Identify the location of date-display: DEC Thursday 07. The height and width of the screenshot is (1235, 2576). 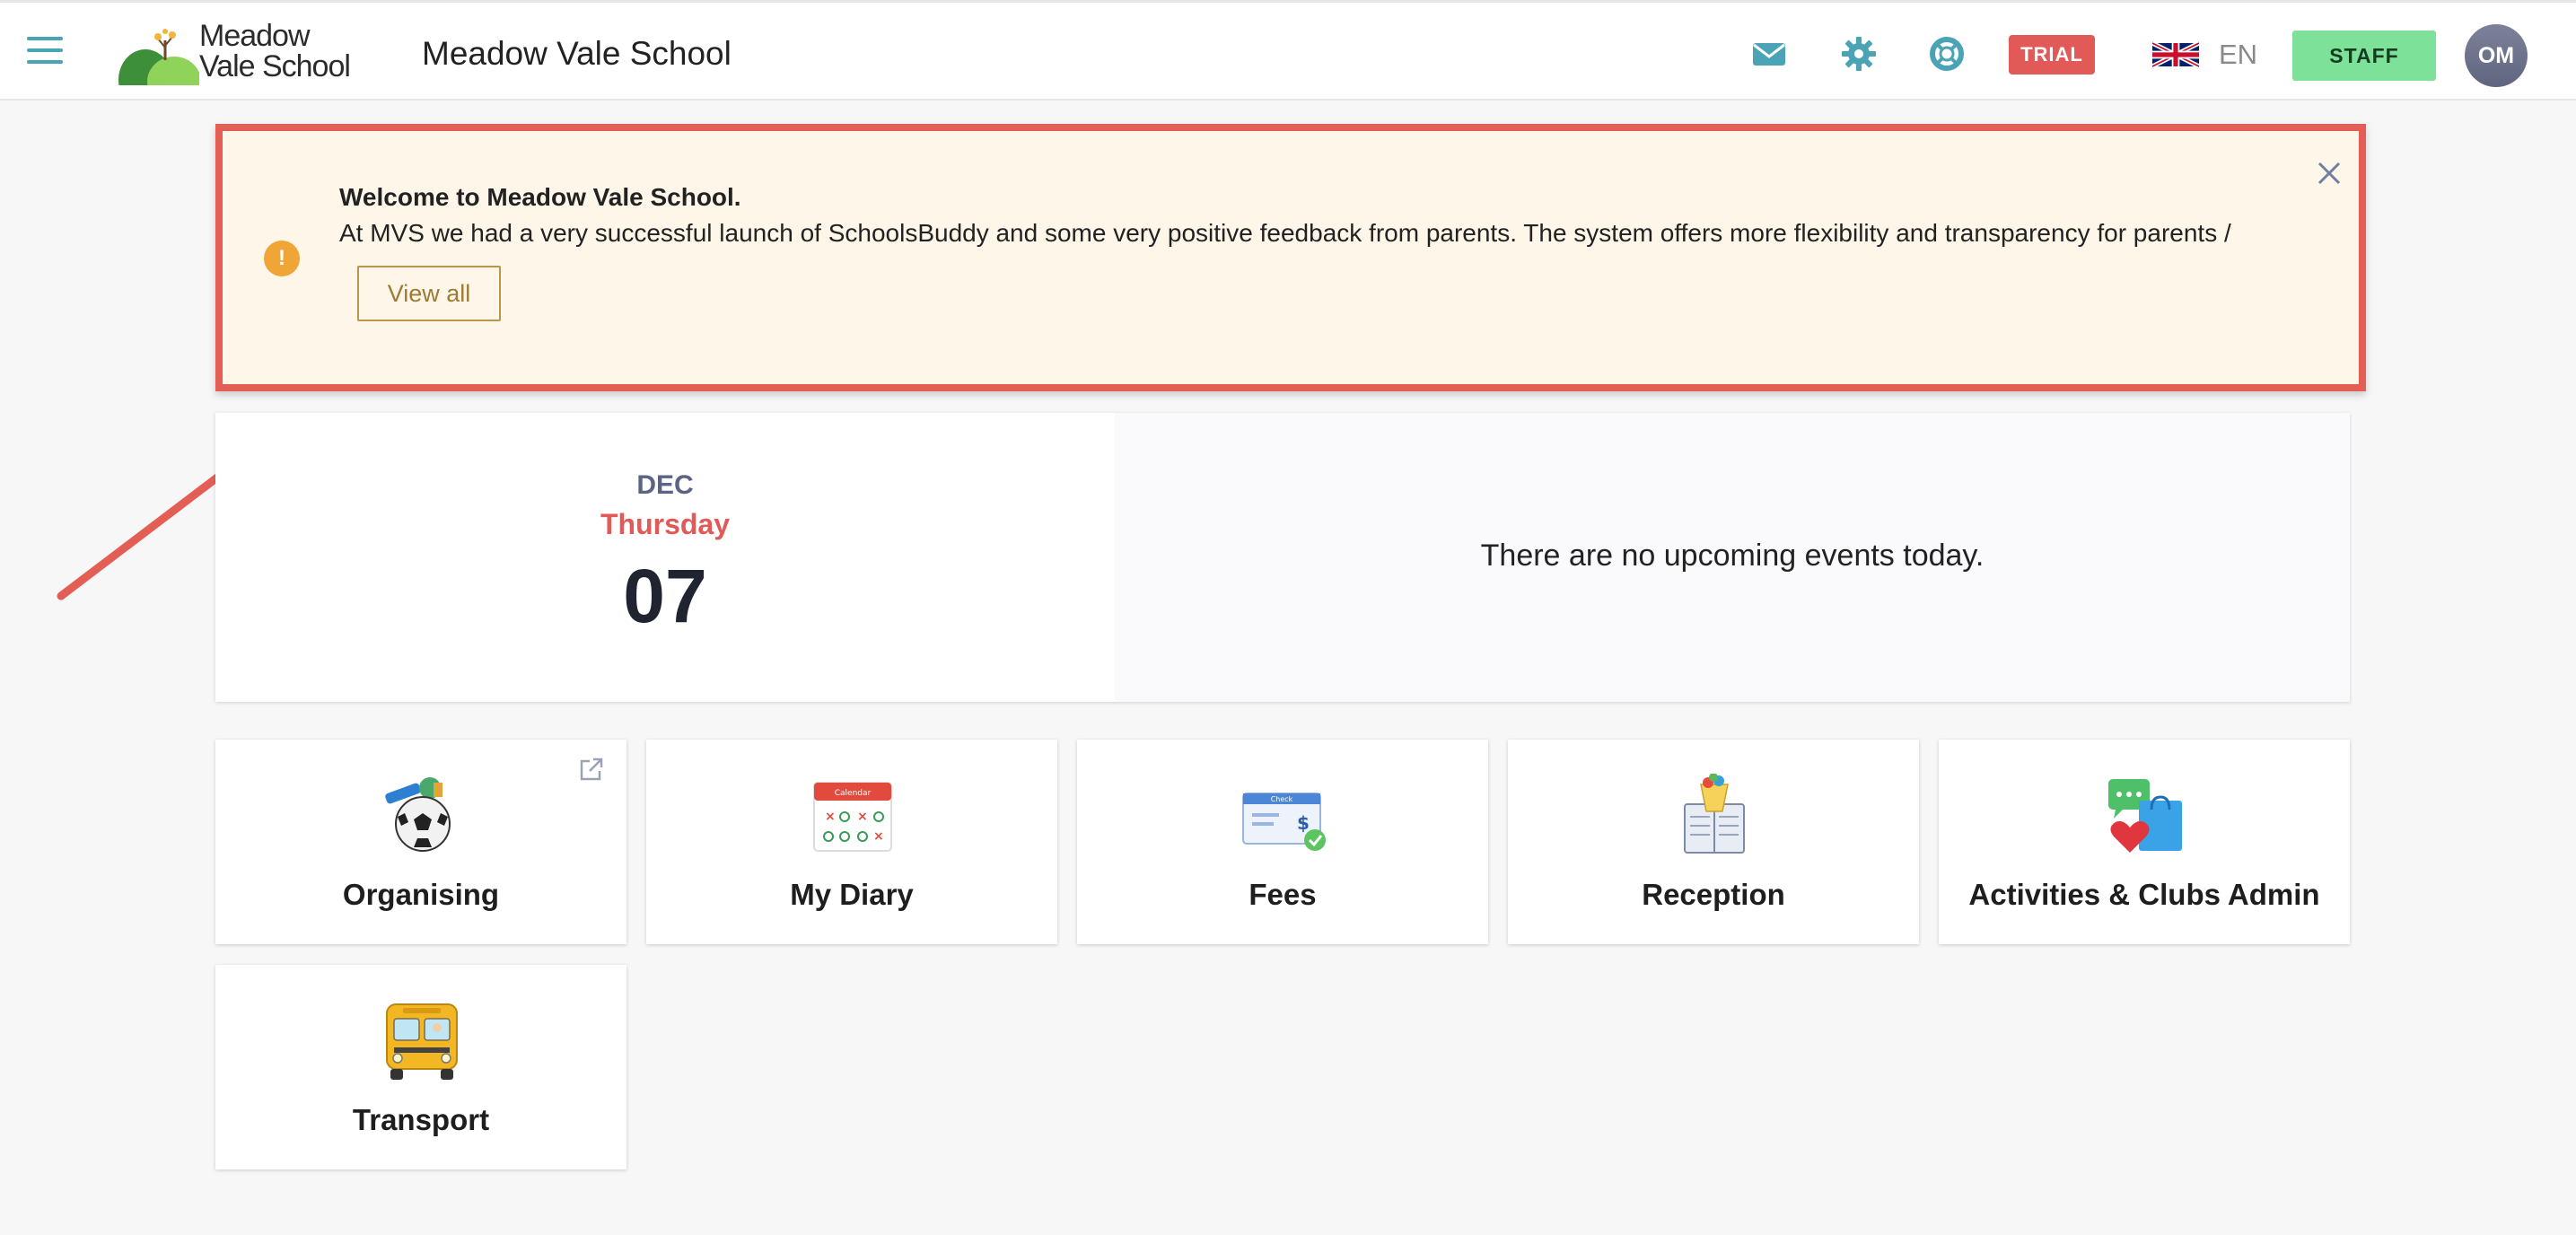
(665, 557).